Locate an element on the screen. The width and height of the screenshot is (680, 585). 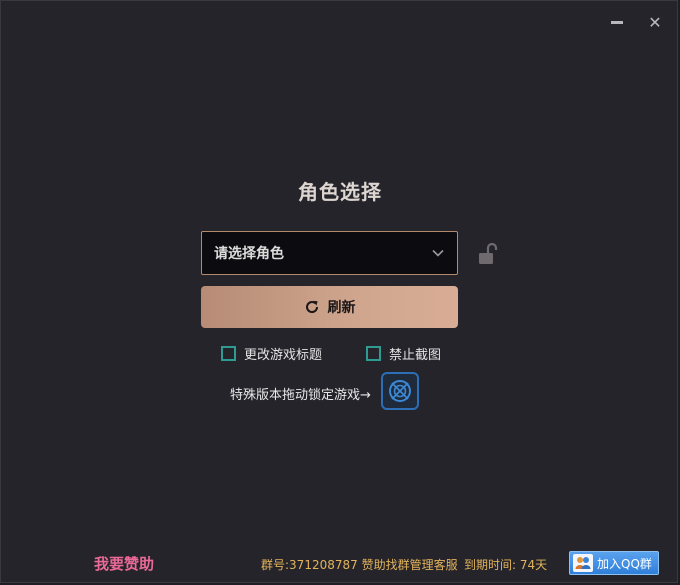
qq-group-icon is located at coordinates (583, 563).